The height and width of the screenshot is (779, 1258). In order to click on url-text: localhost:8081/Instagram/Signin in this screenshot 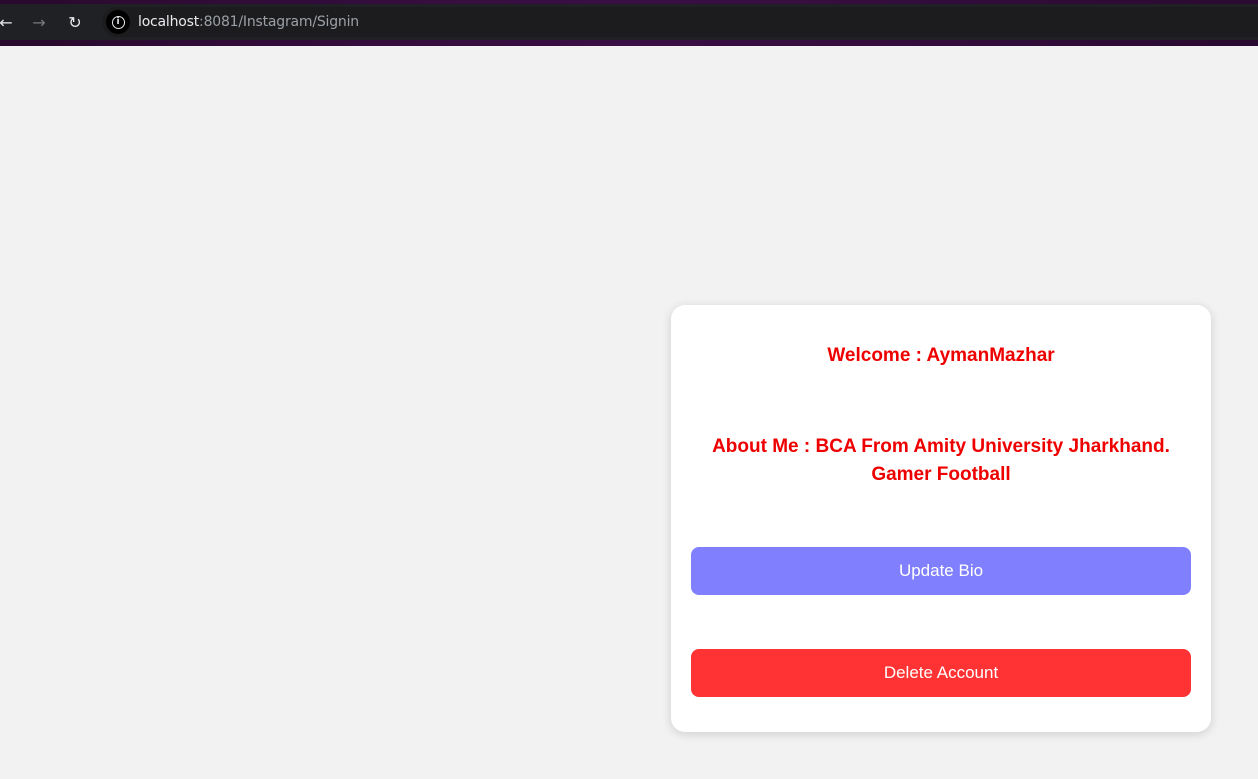, I will do `click(248, 22)`.